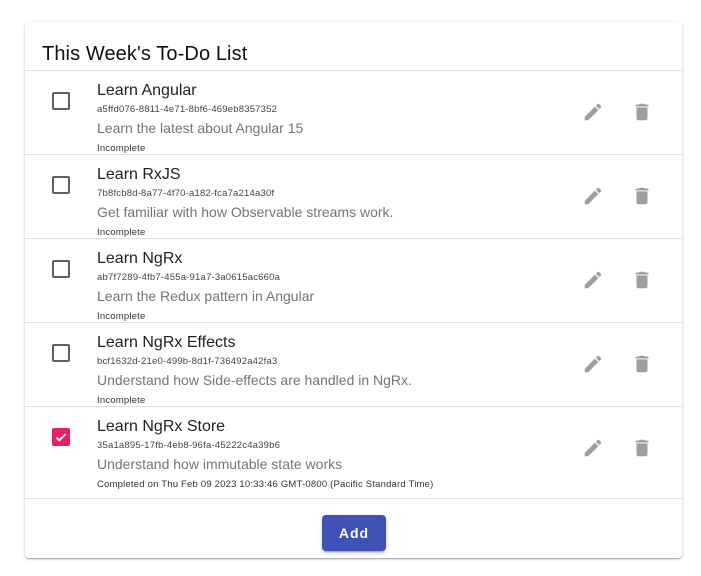  Describe the element at coordinates (189, 277) in the screenshot. I see `todo-id: ab7f7289-4fb7-455a-91a7-3a0615ac660a` at that location.